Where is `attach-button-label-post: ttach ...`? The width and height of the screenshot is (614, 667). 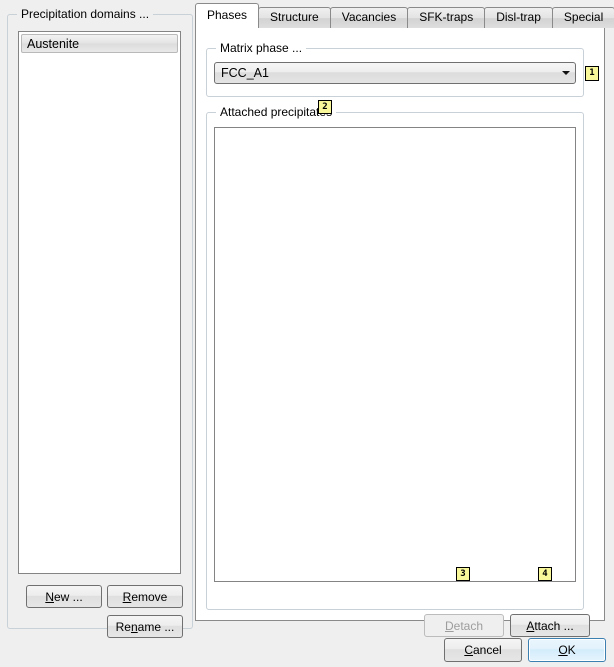
attach-button-label-post: ttach ... is located at coordinates (554, 625).